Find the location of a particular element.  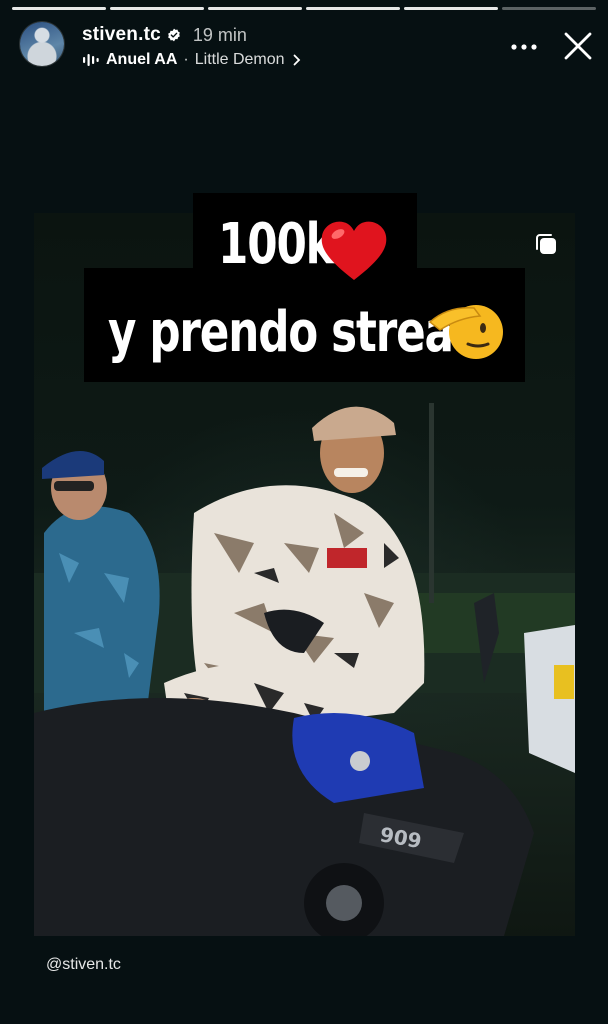

chevron-right-icon is located at coordinates (296, 60).